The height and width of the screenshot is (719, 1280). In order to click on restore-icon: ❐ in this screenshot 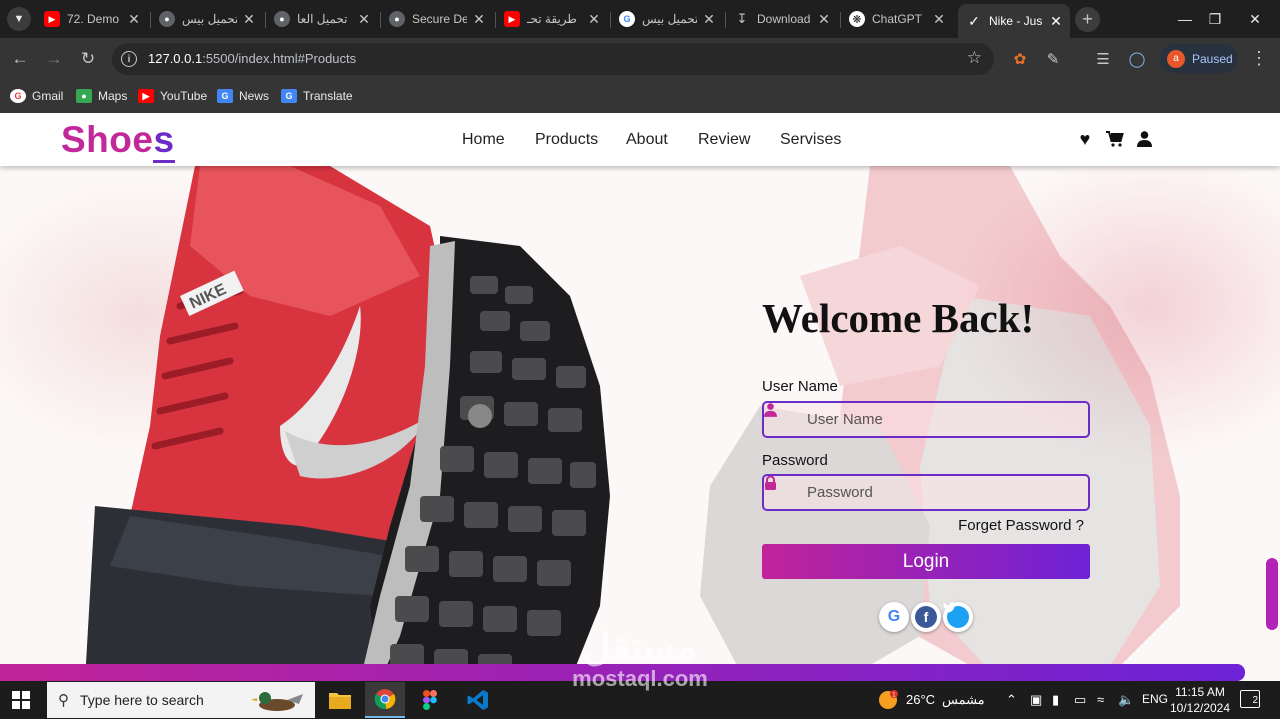, I will do `click(1215, 18)`.